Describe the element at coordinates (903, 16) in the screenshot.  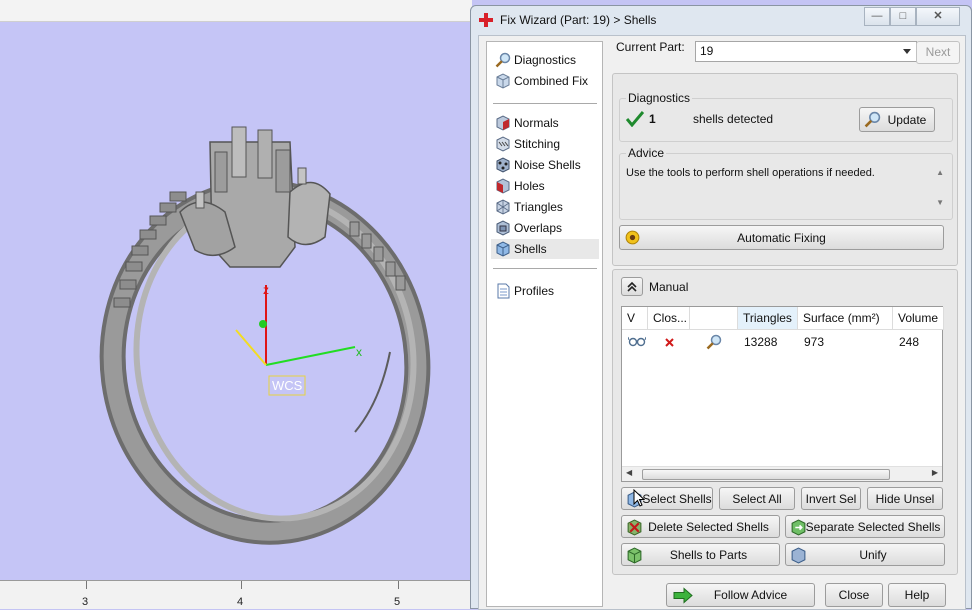
I see `maximize-button: □` at that location.